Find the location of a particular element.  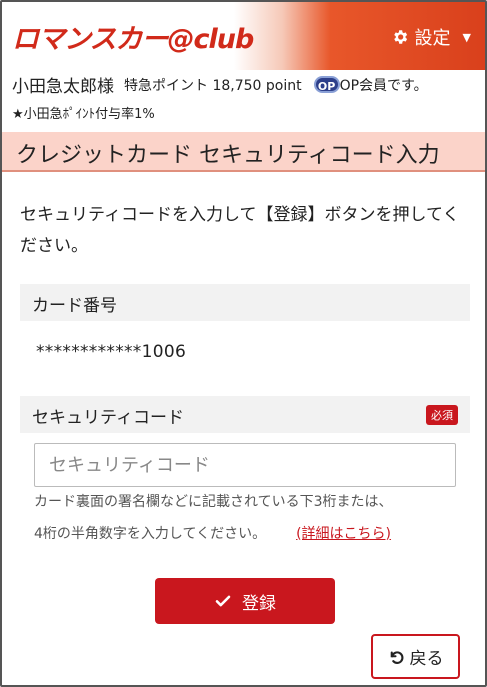

user-name: 小田急太郎様 is located at coordinates (63, 87).